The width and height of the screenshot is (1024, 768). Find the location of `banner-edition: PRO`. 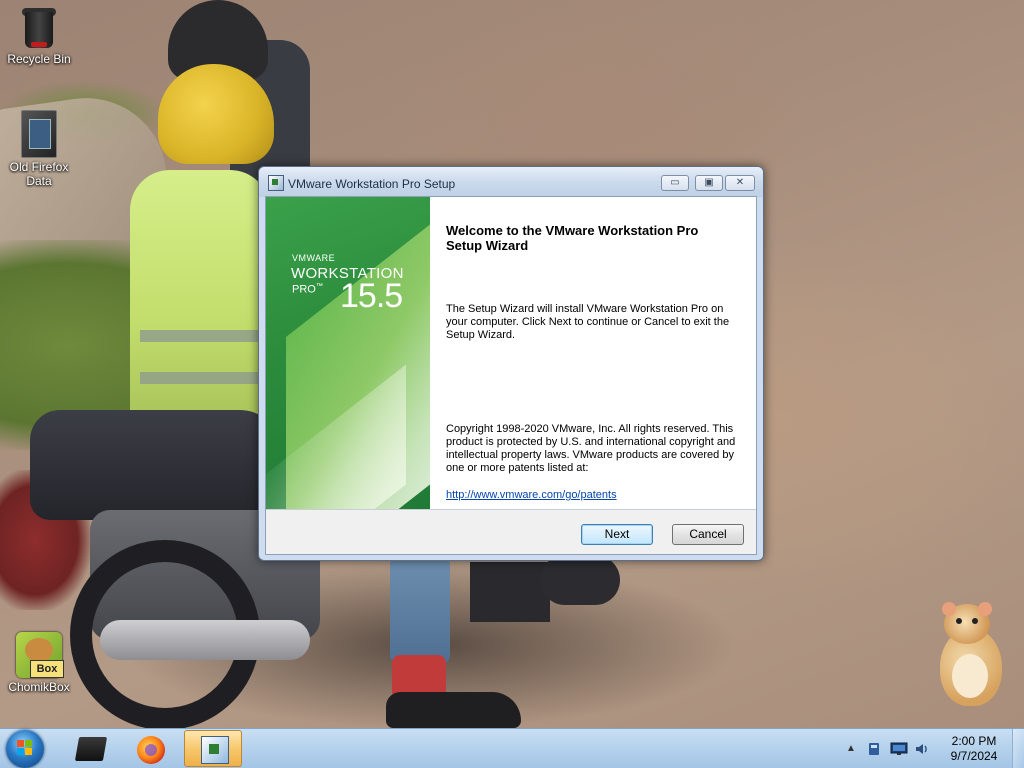

banner-edition: PRO is located at coordinates (304, 289).